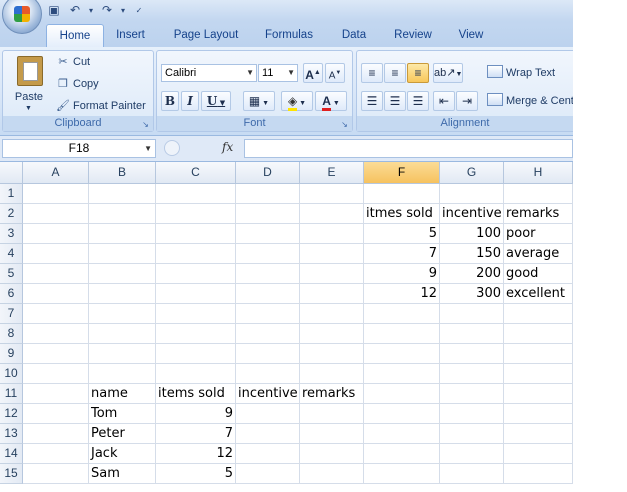 The image size is (627, 492). I want to click on tab-formulas: Formulas, so click(289, 35).